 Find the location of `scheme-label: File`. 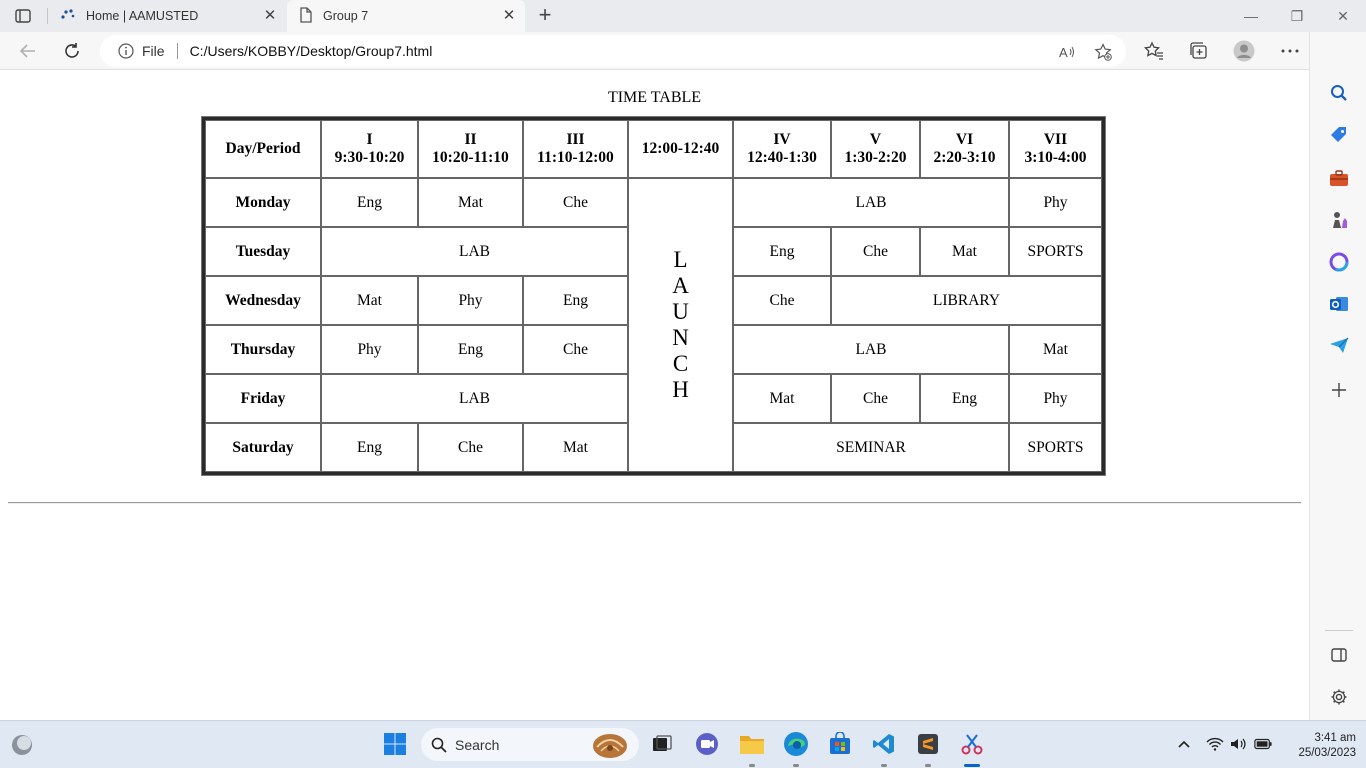

scheme-label: File is located at coordinates (153, 51).